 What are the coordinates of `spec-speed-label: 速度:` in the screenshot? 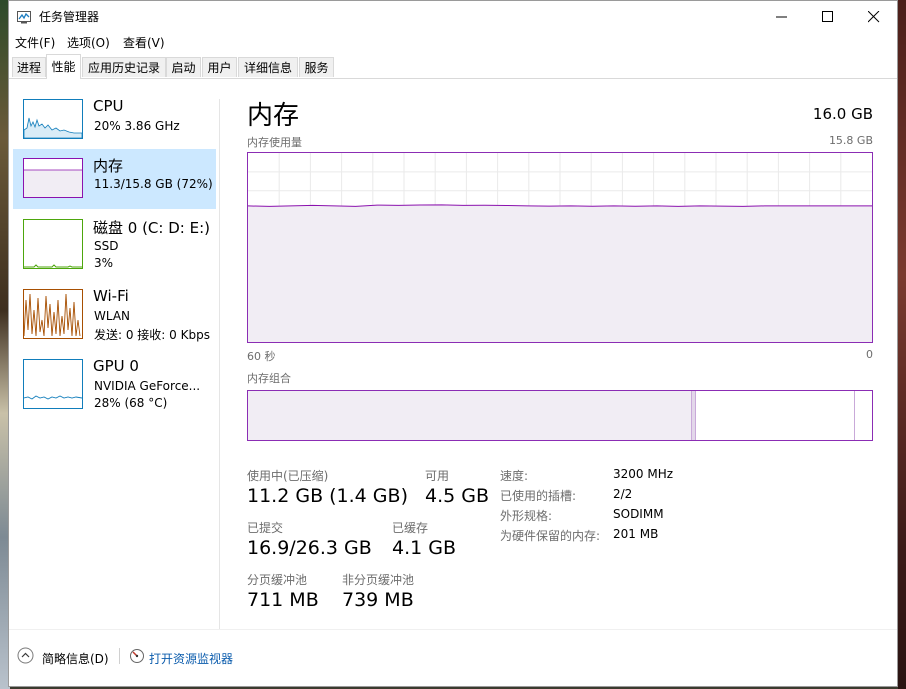 It's located at (514, 476).